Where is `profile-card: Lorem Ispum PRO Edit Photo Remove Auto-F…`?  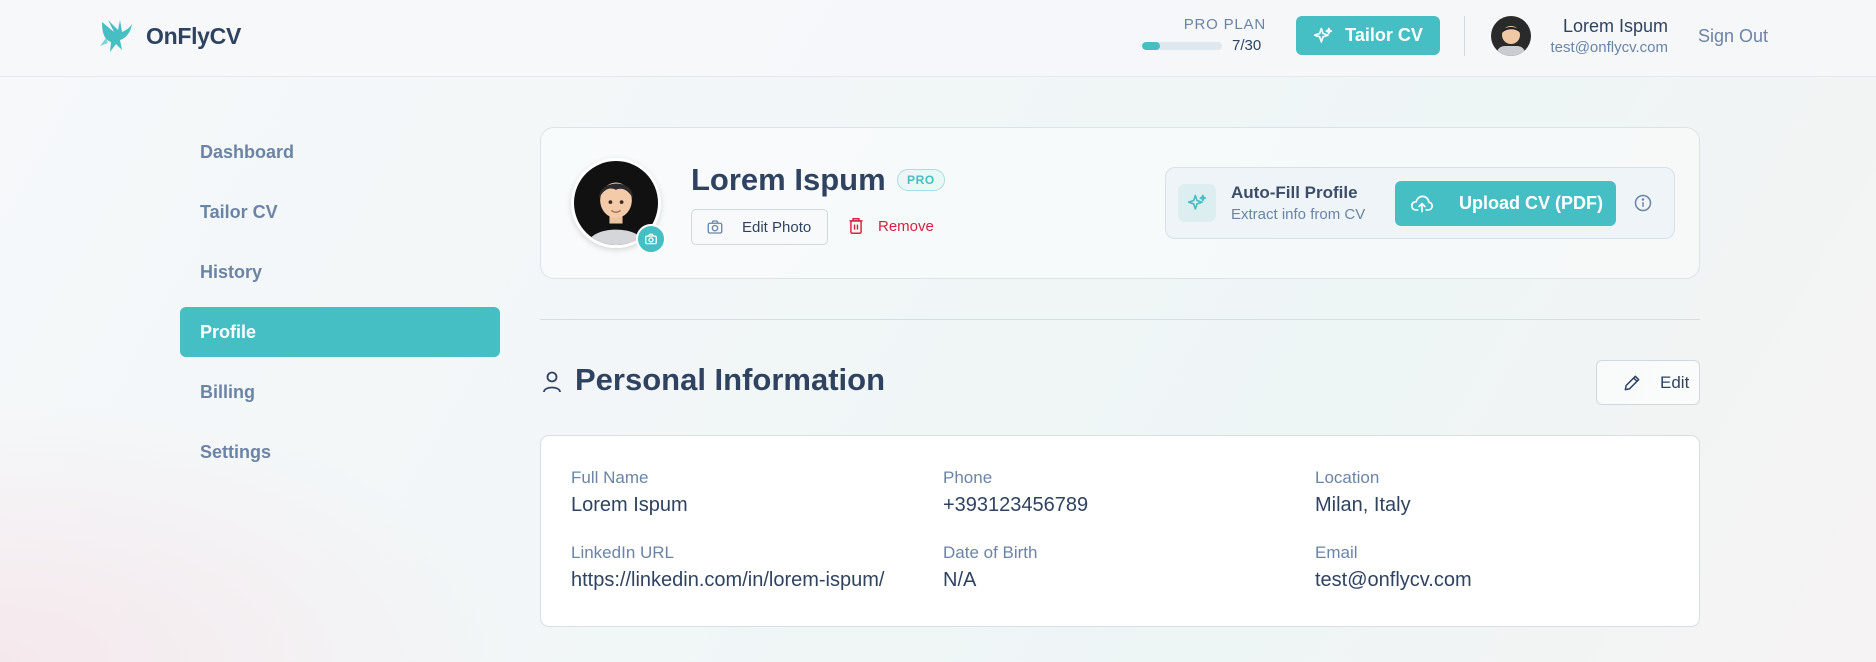 profile-card: Lorem Ispum PRO Edit Photo Remove Auto-F… is located at coordinates (1120, 203).